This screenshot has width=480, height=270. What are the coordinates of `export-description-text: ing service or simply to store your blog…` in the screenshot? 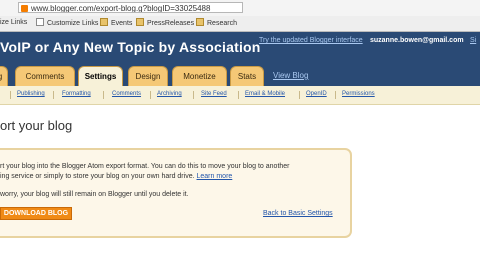 It's located at (97, 176).